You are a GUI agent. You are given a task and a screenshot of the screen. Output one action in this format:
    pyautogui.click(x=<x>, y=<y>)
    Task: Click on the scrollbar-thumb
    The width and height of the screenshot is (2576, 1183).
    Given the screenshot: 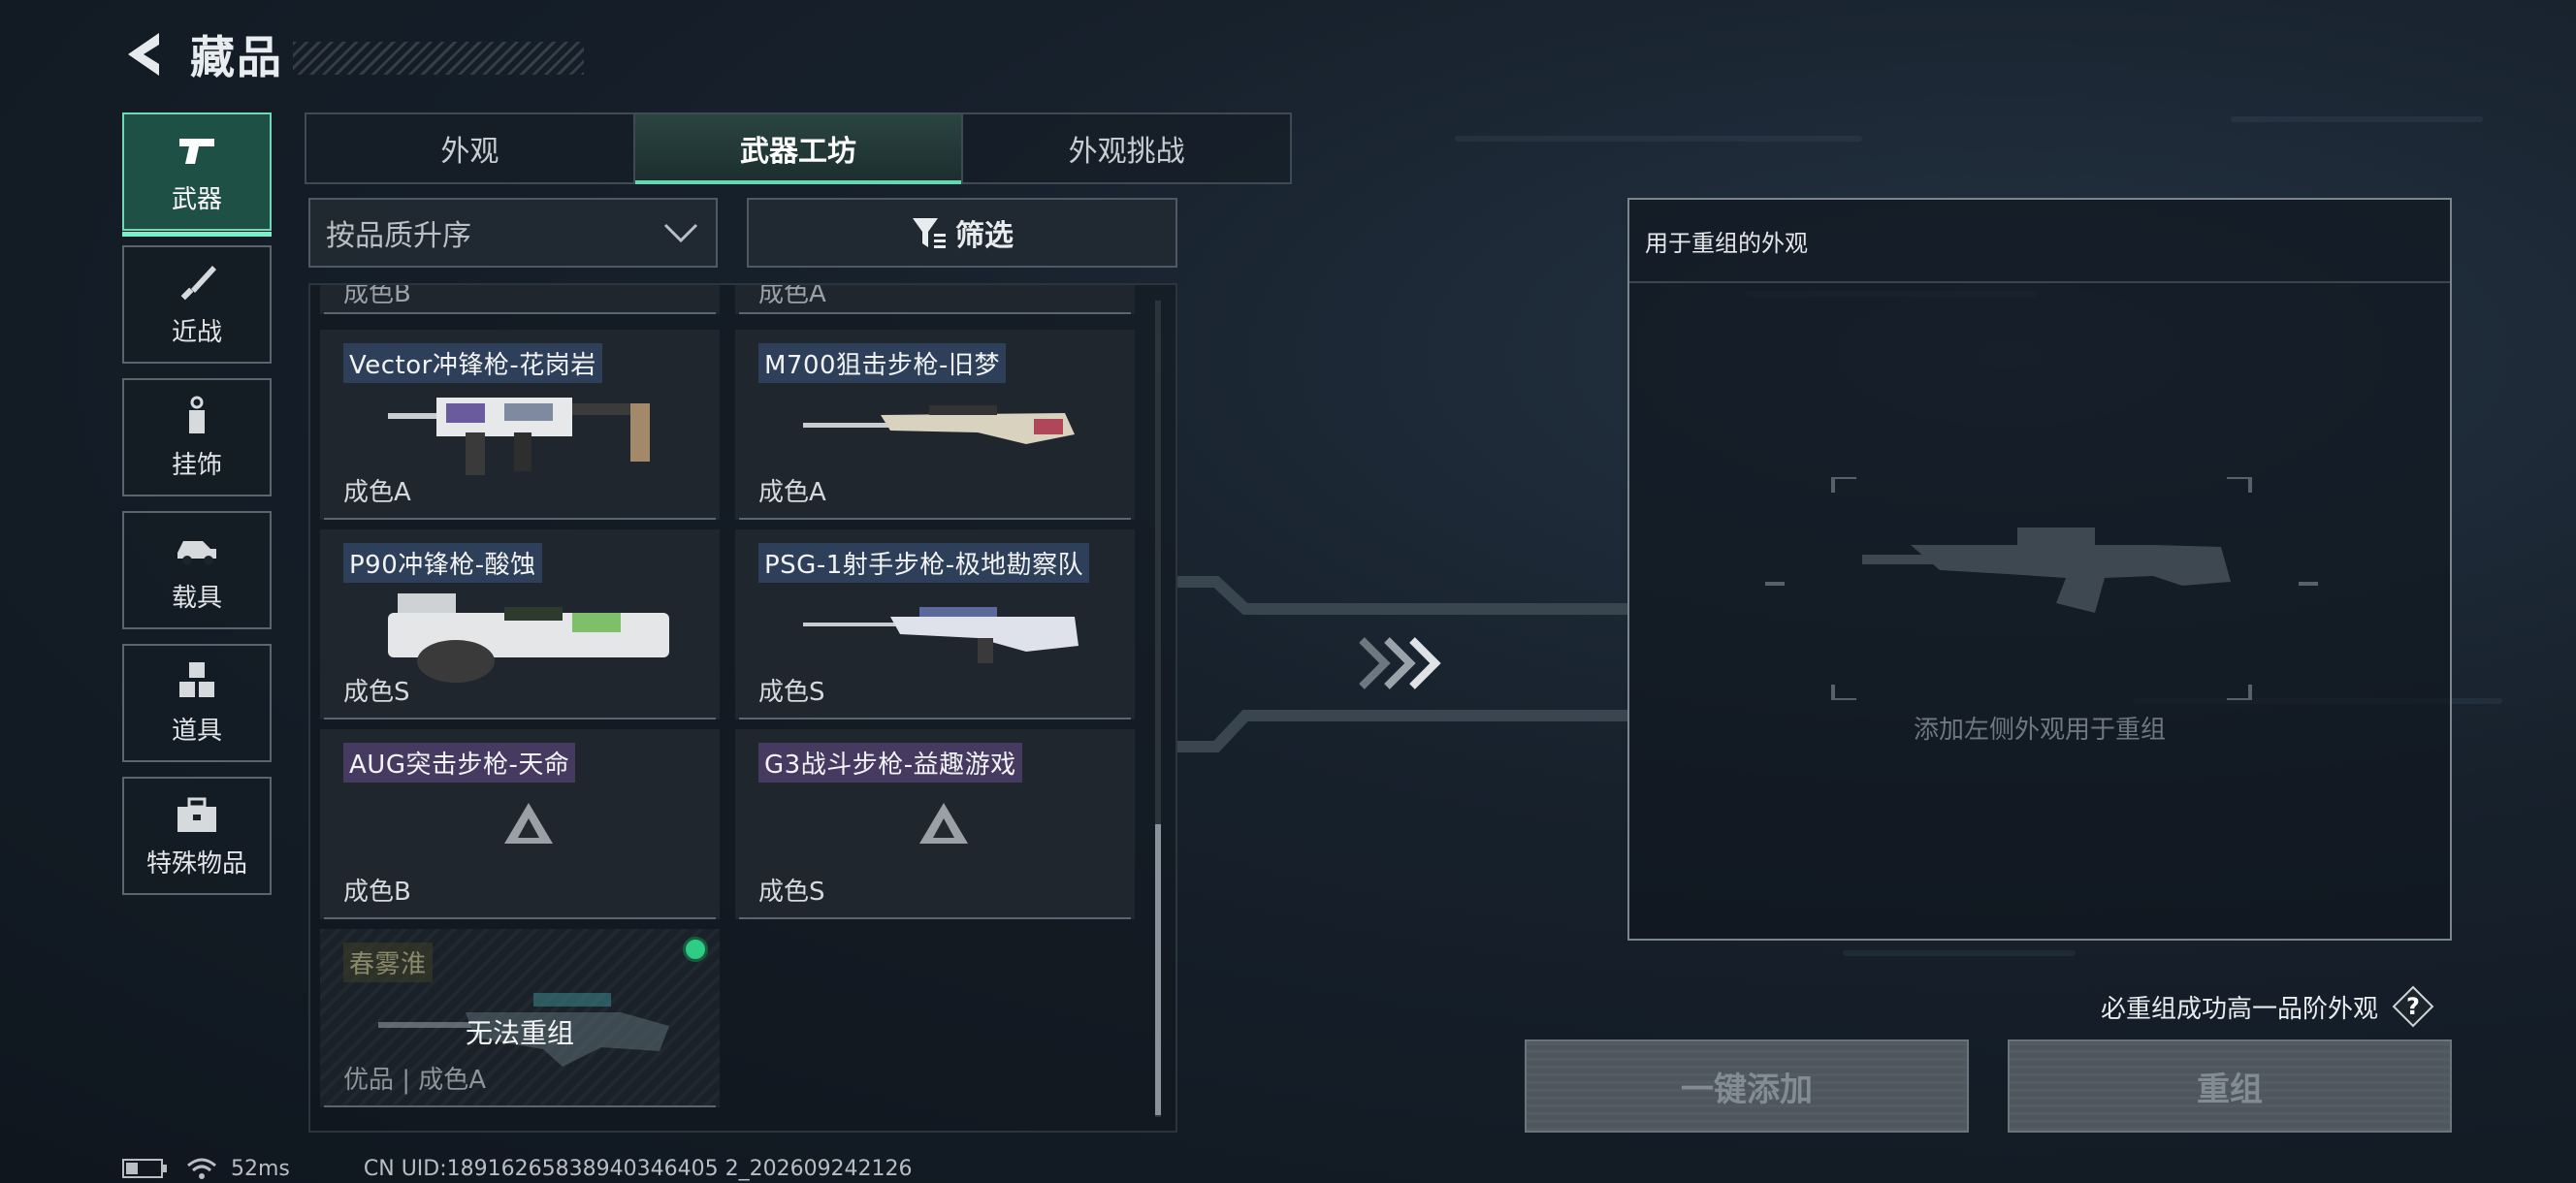 What is the action you would take?
    pyautogui.click(x=1158, y=969)
    